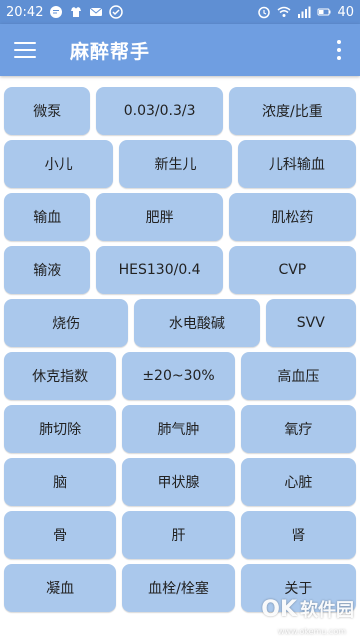 Image resolution: width=360 pixels, height=640 pixels. Describe the element at coordinates (47, 111) in the screenshot. I see `grid-button-pump: 微泵` at that location.